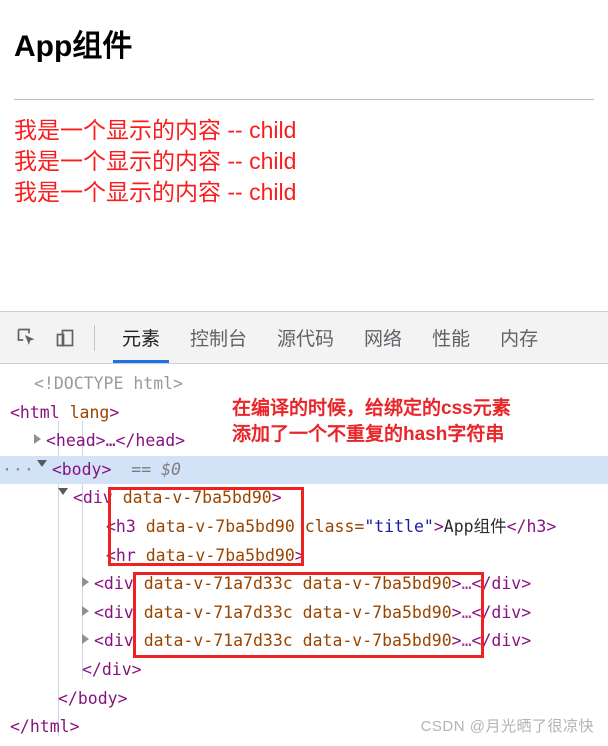 This screenshot has height=746, width=608. Describe the element at coordinates (304, 99) in the screenshot. I see `page-divider` at that location.